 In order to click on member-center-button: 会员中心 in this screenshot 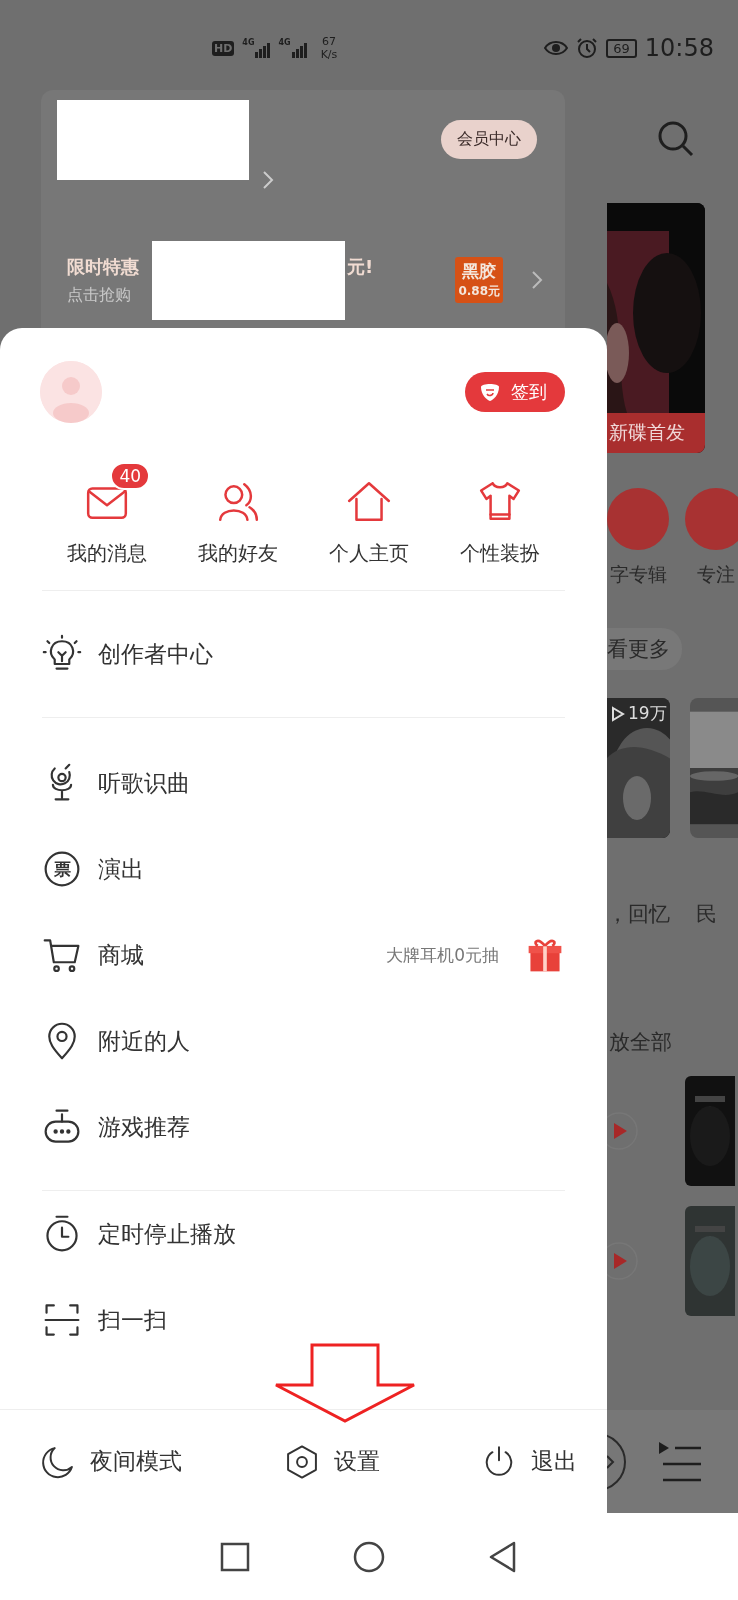, I will do `click(489, 139)`.